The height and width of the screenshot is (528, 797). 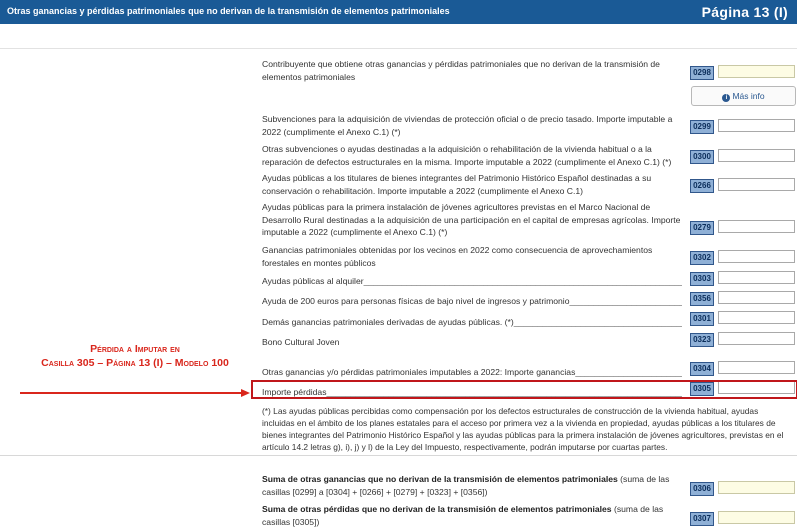 What do you see at coordinates (702, 519) in the screenshot?
I see `code-0307: 0307` at bounding box center [702, 519].